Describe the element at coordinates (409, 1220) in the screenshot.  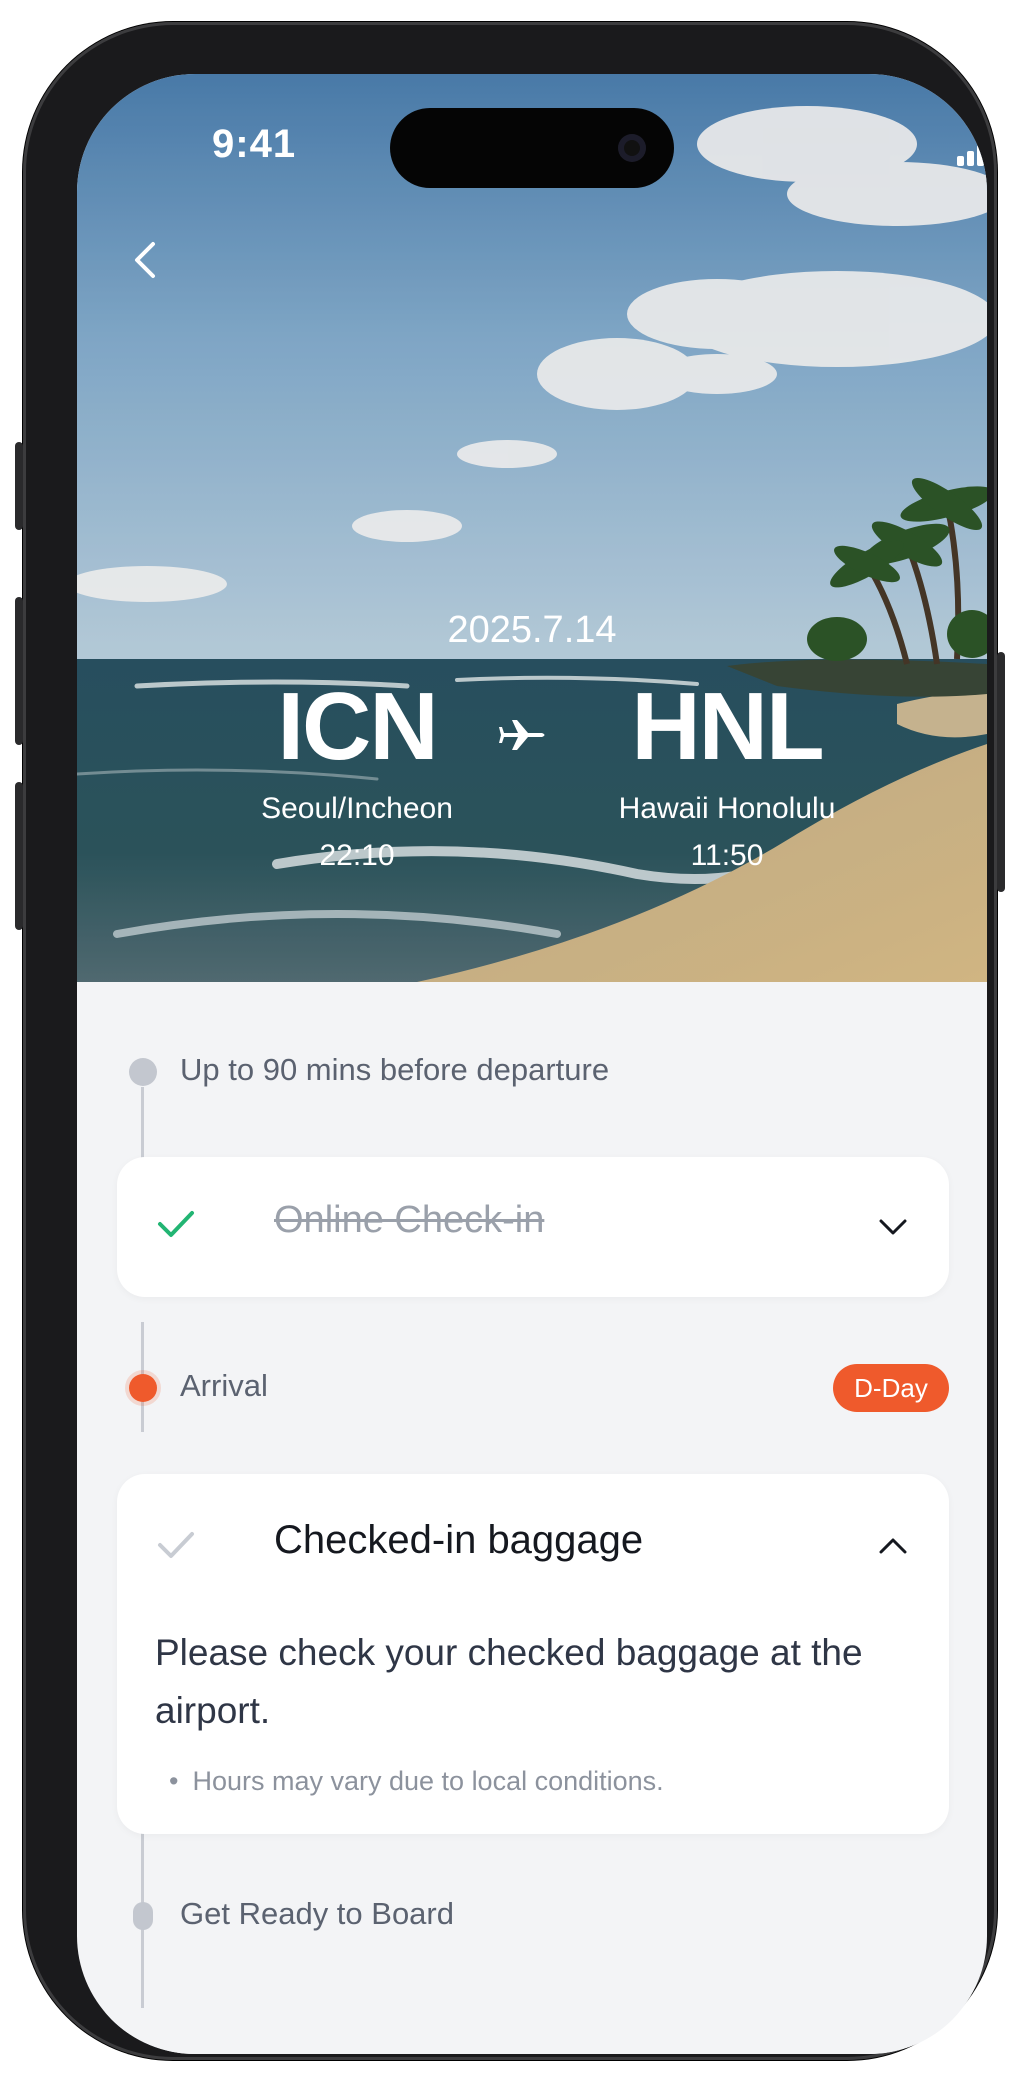
I see `online-checkin-title: Online Check-in` at that location.